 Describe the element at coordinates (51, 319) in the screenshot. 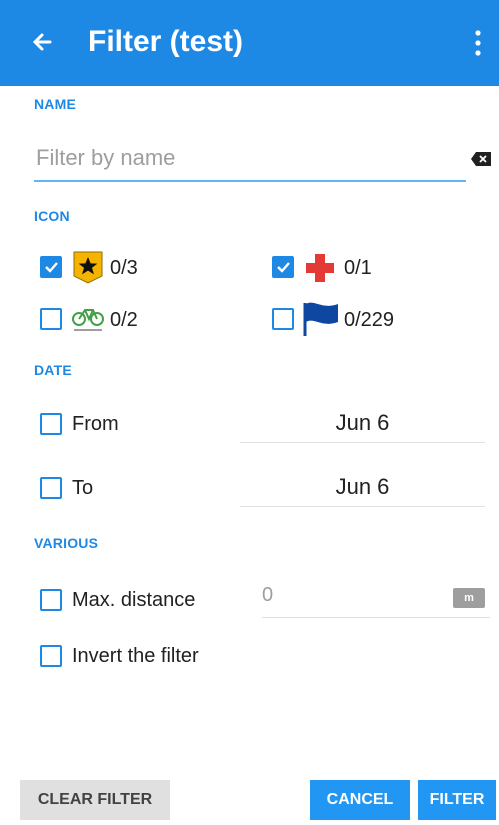

I see `icon-filter-checkbox-bicycle` at that location.